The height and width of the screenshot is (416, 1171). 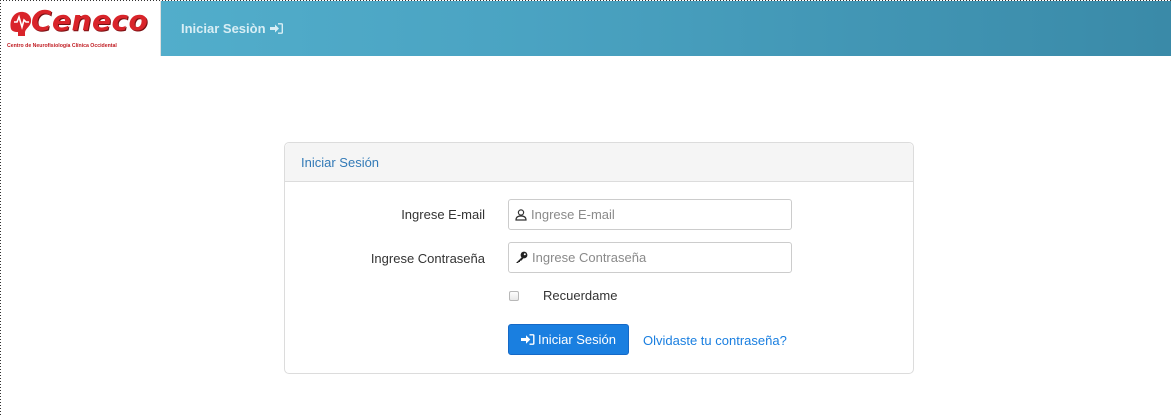 What do you see at coordinates (522, 257) in the screenshot?
I see `key-icon` at bounding box center [522, 257].